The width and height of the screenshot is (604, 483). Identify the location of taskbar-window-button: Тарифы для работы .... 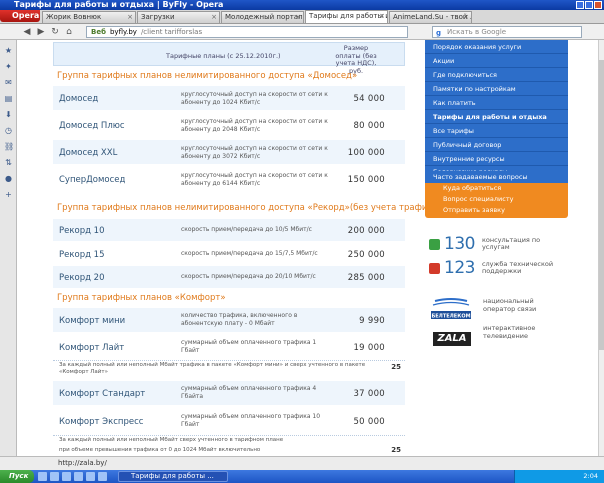
(173, 476).